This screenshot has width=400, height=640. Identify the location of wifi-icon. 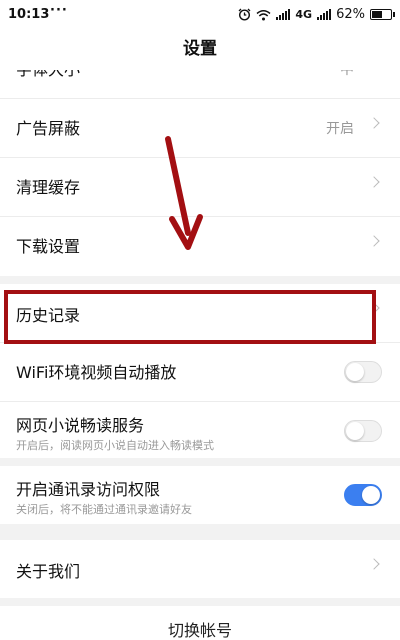
(263, 14).